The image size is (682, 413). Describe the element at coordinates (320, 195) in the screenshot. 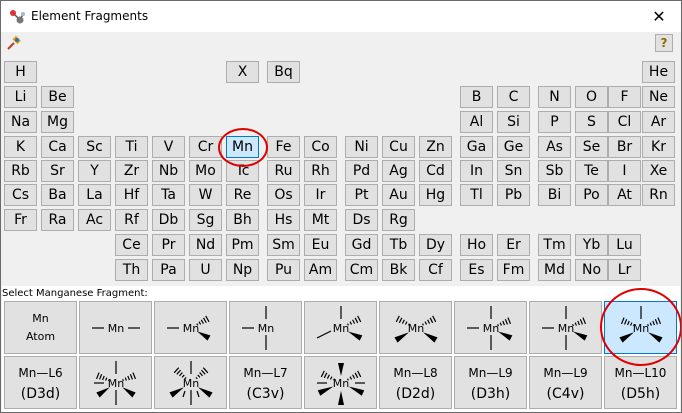

I see `element-button-ir: Ir` at that location.